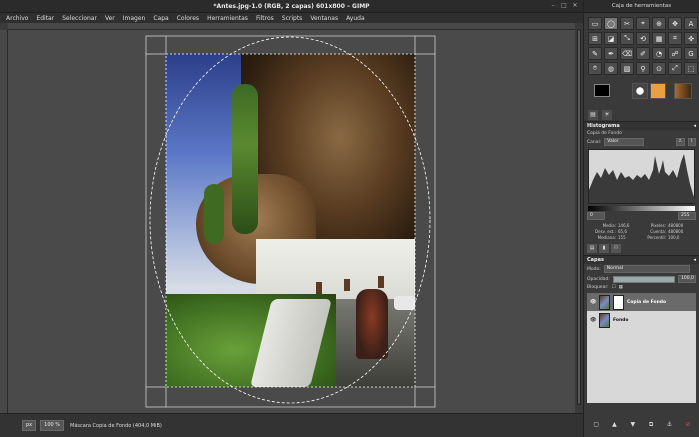  What do you see at coordinates (627, 23) in the screenshot?
I see `tool-button: ✂` at bounding box center [627, 23].